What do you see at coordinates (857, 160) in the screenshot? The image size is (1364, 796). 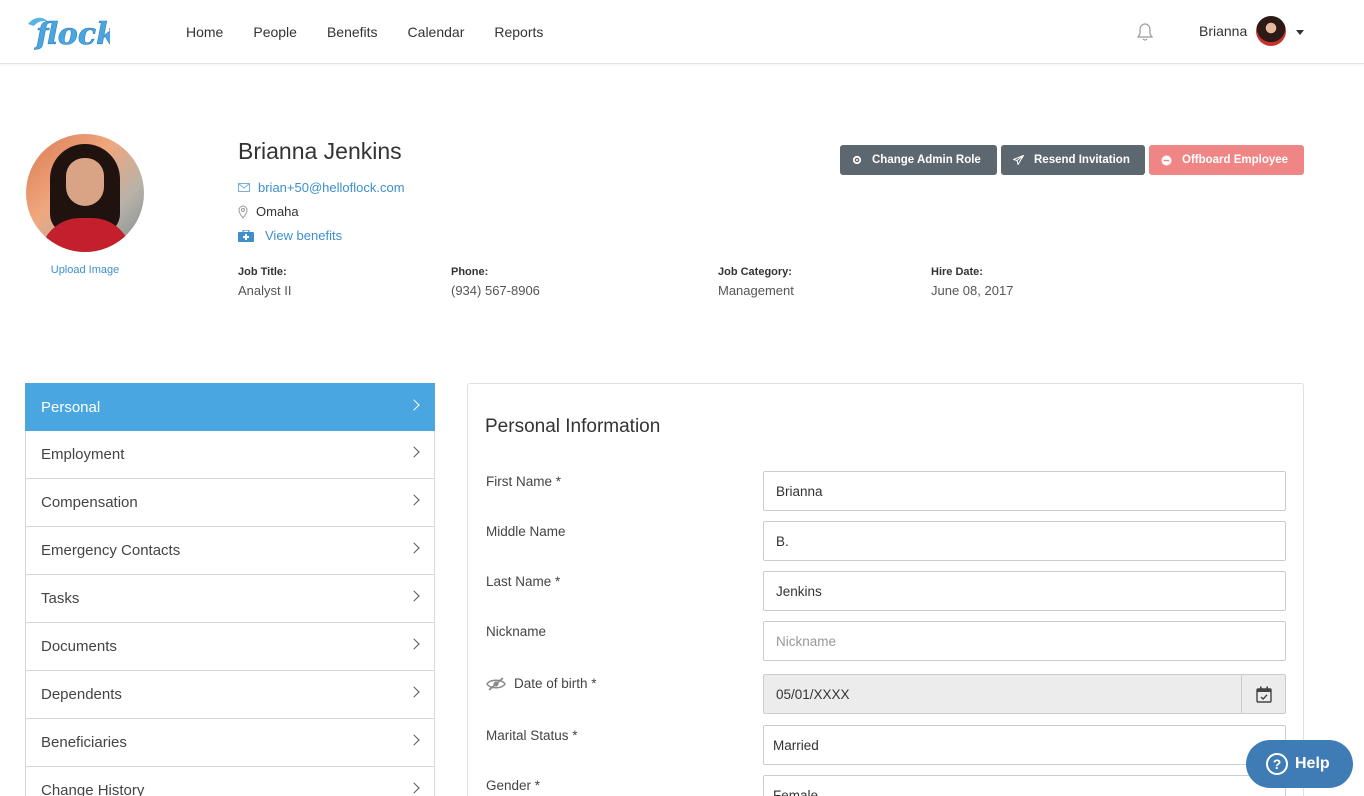 I see `gear-icon` at bounding box center [857, 160].